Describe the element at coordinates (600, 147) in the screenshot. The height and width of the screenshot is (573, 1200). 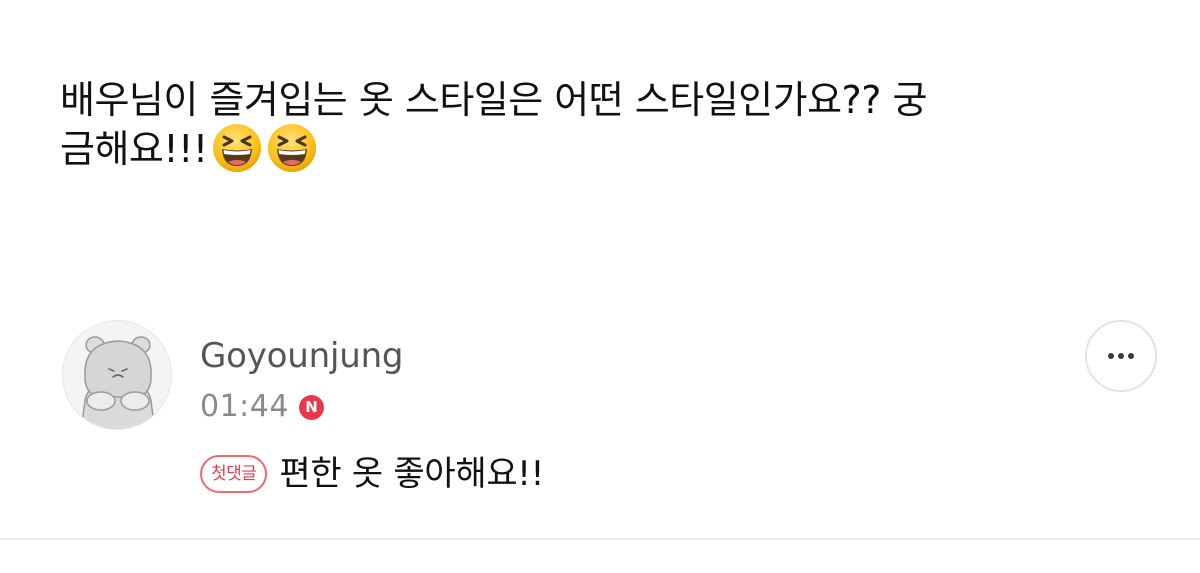
I see `post-text-line-2: 금해요!!!` at that location.